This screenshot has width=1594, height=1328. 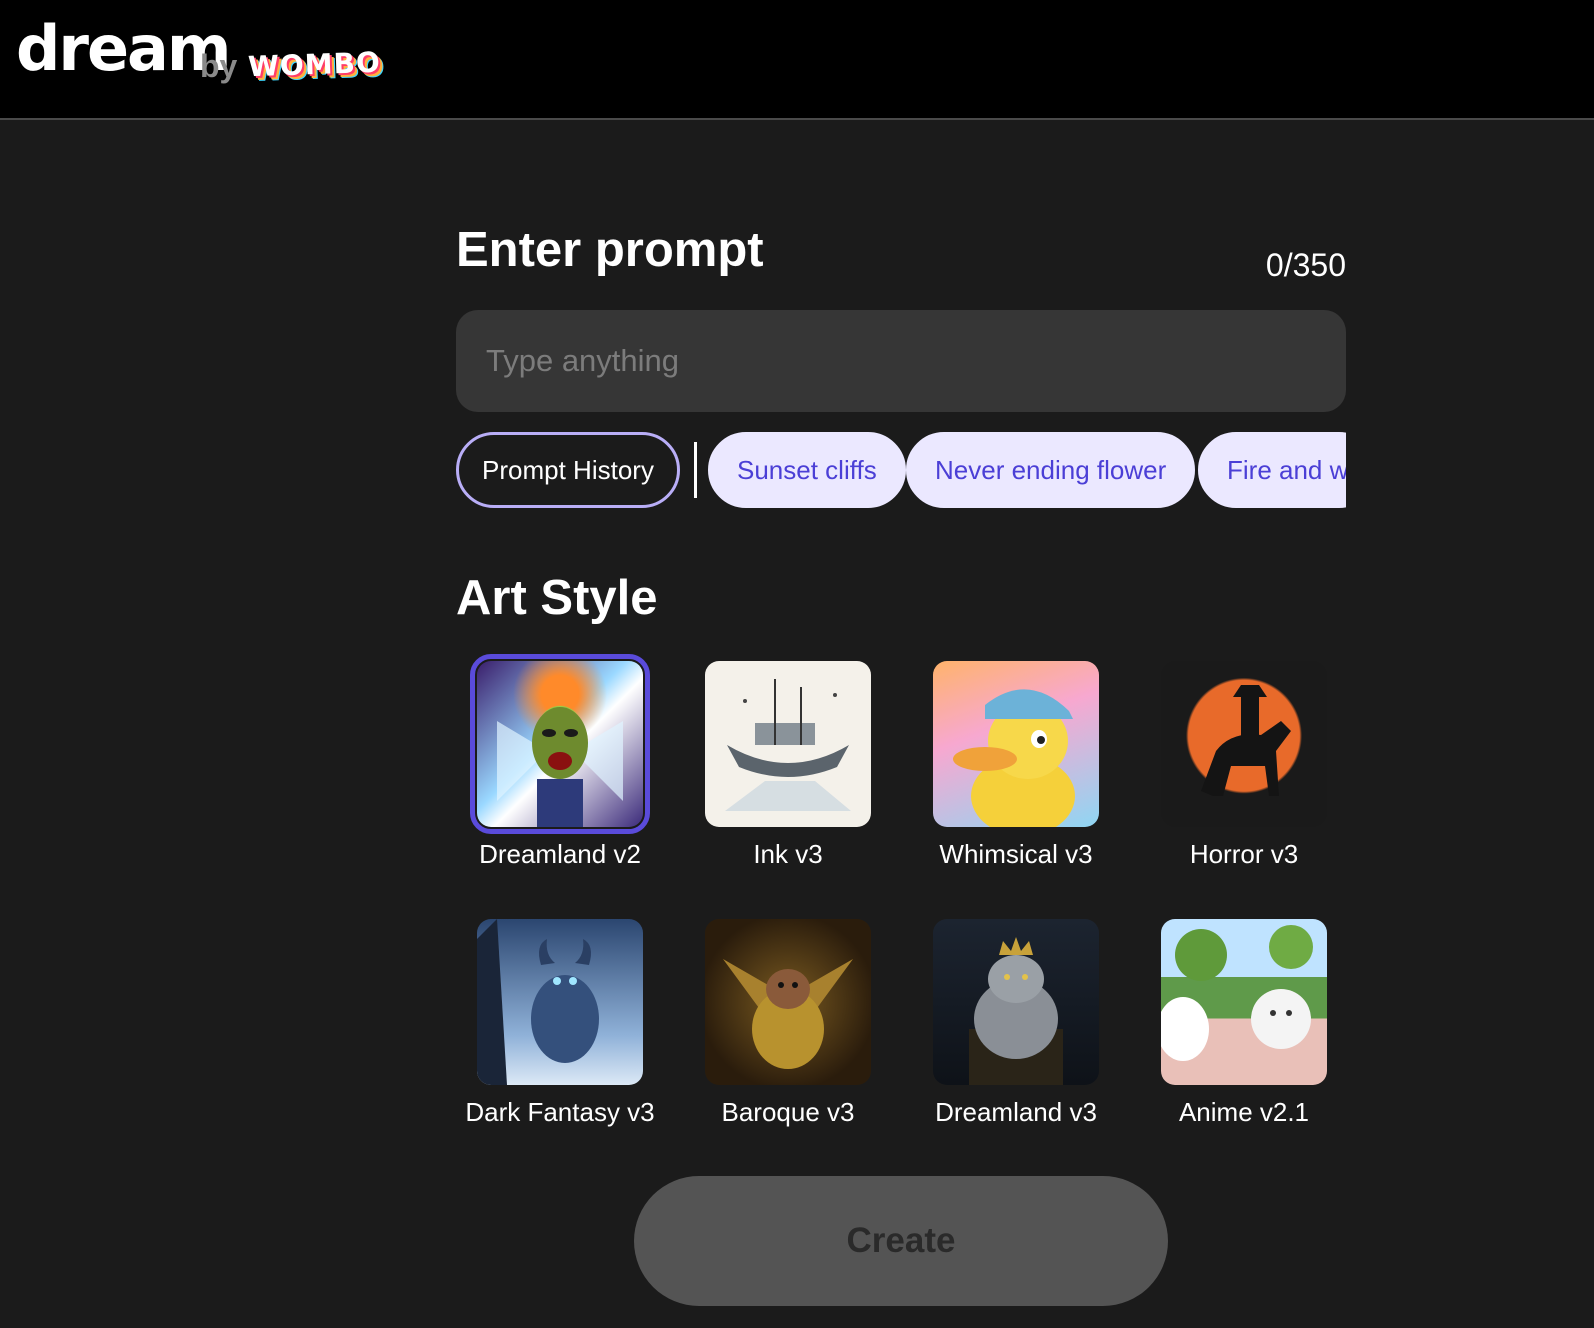 I want to click on suggestion-chip: Fire and w, so click(x=1272, y=470).